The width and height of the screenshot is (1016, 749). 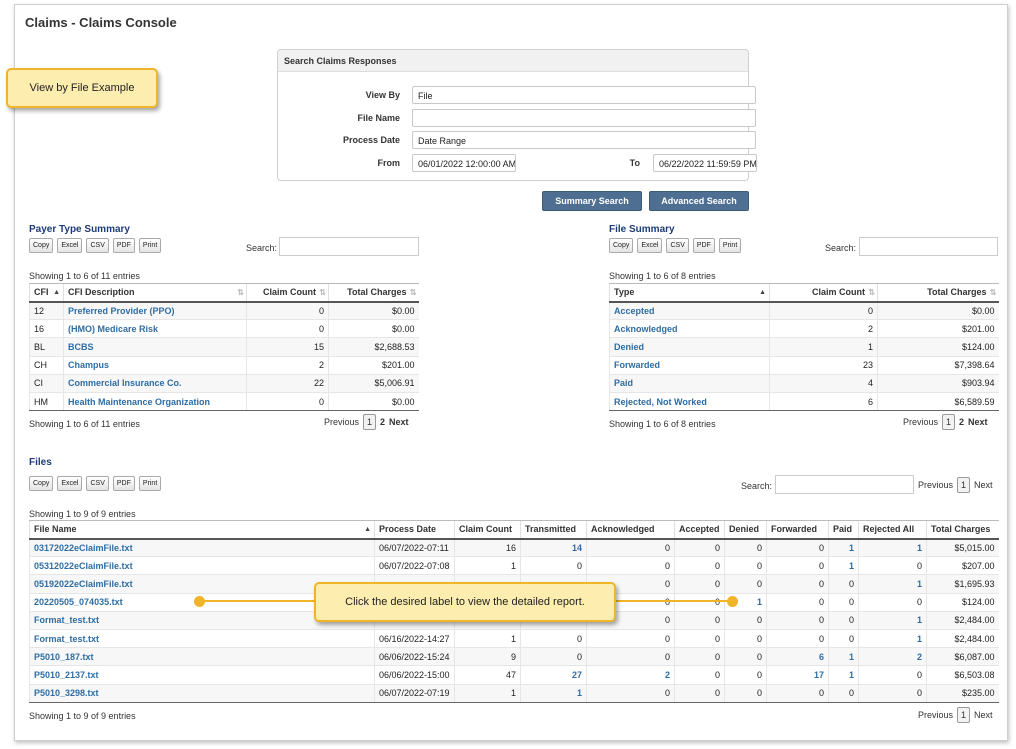 I want to click on denied-link: 1, so click(x=759, y=602).